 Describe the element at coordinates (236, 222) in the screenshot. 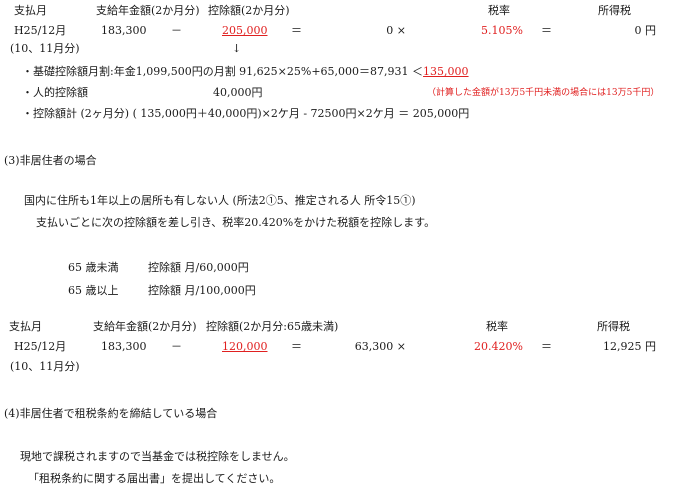

I see `section3-explanation: 支払いごとに次の控除額を差し引き、税率20.420%をかけた税額を控除します。` at that location.